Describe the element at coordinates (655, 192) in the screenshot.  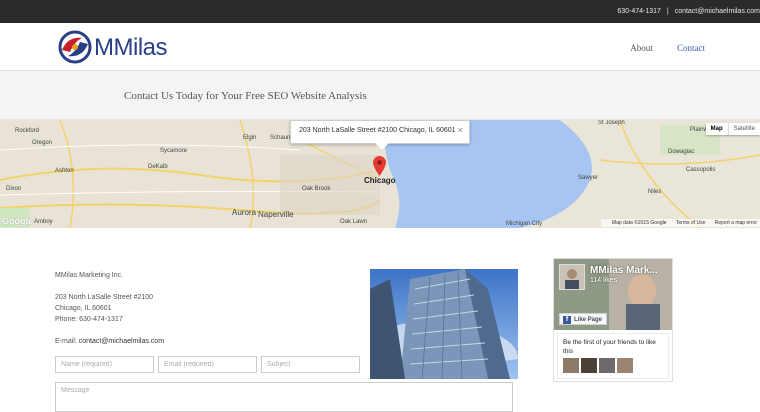
I see `map-label-niles: Niles` at that location.